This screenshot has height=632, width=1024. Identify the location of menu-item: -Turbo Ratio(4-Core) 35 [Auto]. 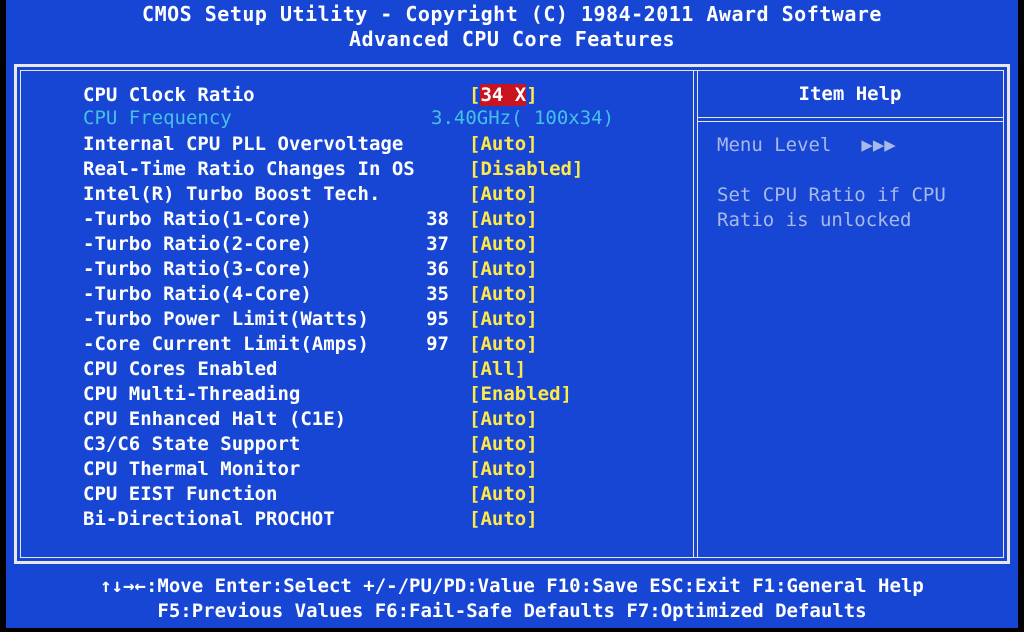
(351, 294).